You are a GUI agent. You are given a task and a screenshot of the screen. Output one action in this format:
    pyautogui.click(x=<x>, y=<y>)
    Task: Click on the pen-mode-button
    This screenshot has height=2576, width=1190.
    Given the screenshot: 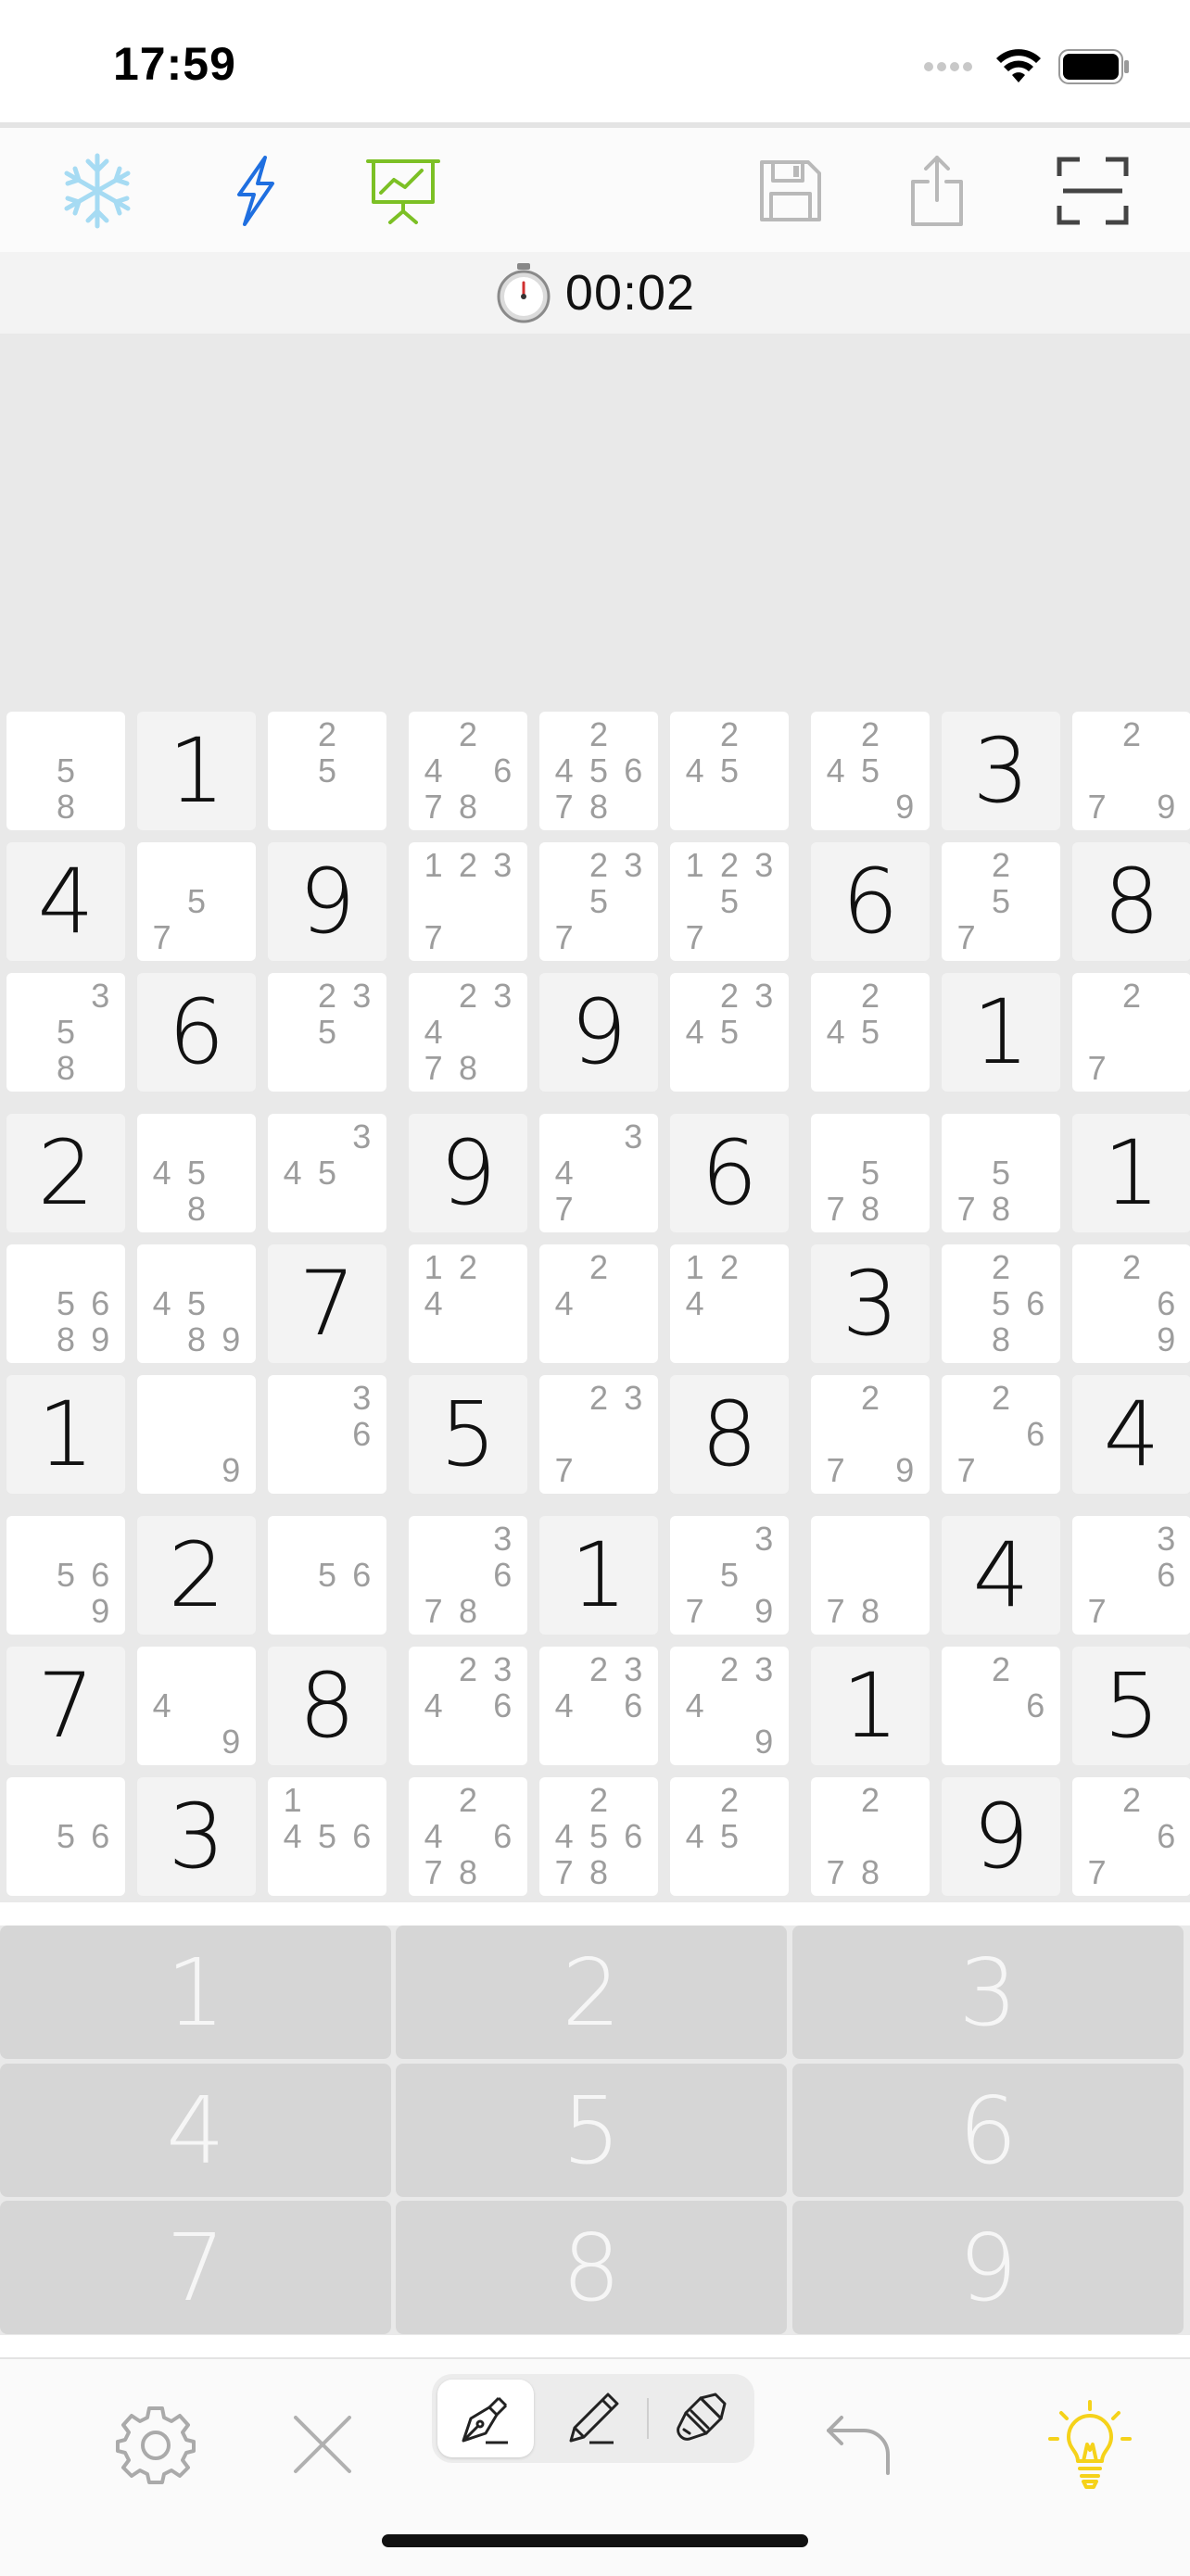 What is the action you would take?
    pyautogui.click(x=485, y=2418)
    